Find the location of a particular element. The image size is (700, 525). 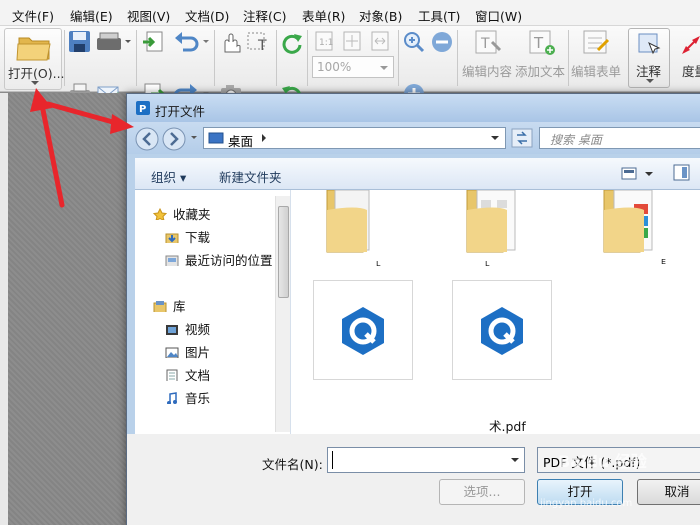

arrow-up is located at coordinates (52, 155).